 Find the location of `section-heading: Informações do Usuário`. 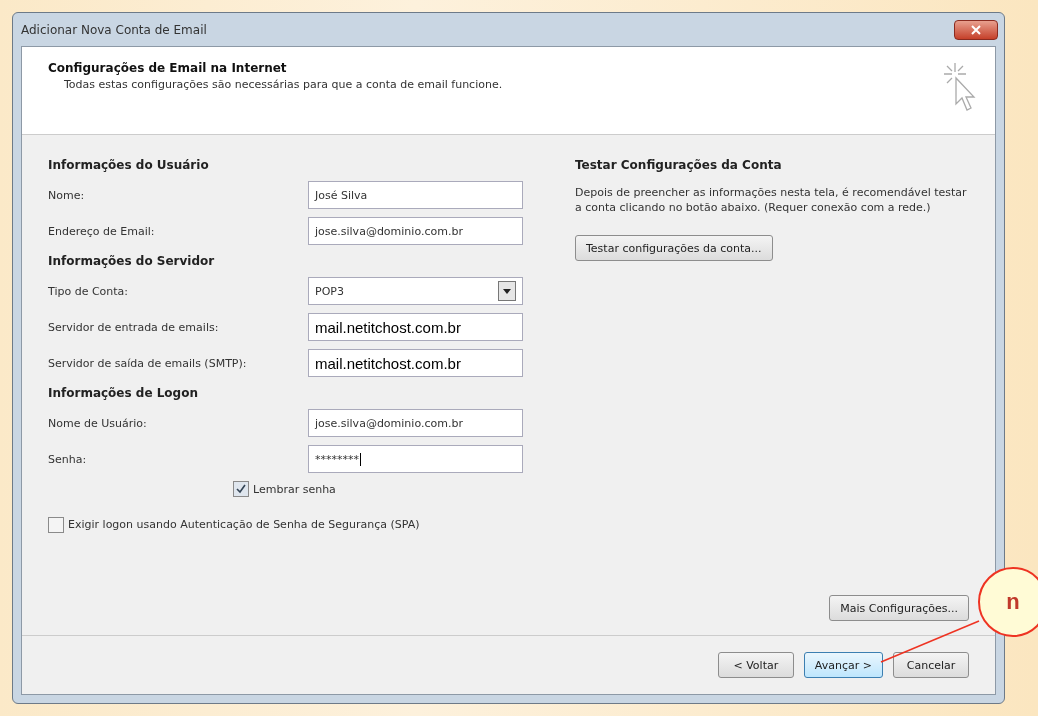

section-heading: Informações do Usuário is located at coordinates (128, 165).